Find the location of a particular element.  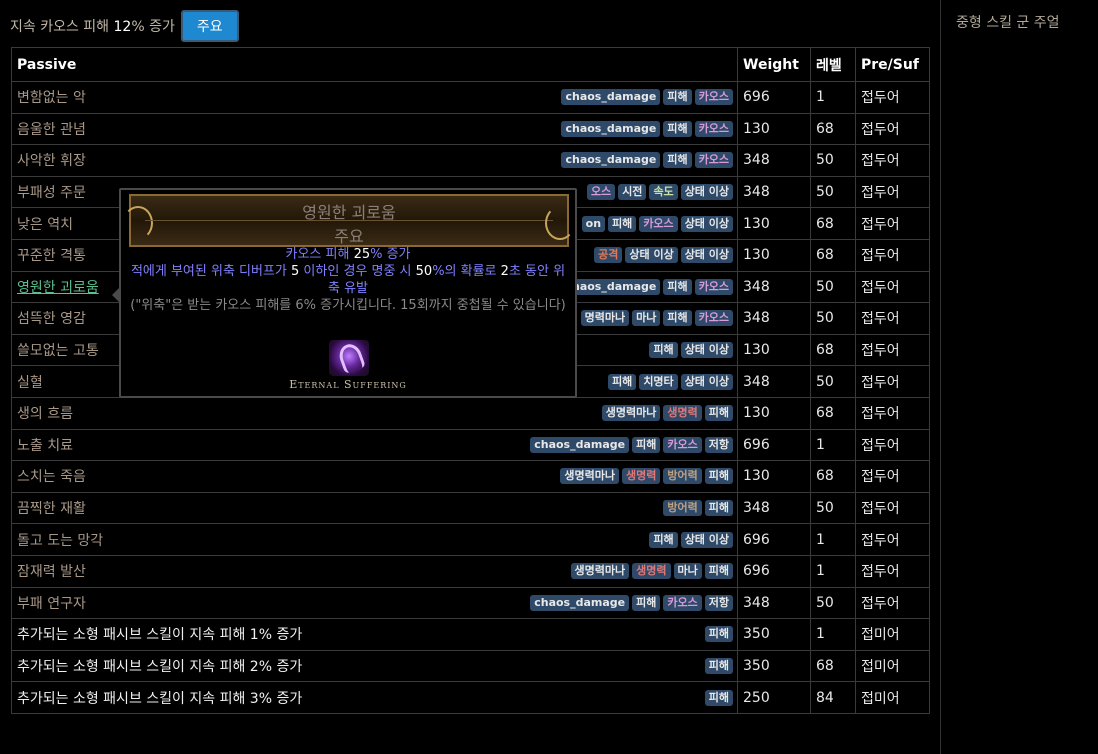

passive-name: 돌고 도는 망각 is located at coordinates (60, 541).